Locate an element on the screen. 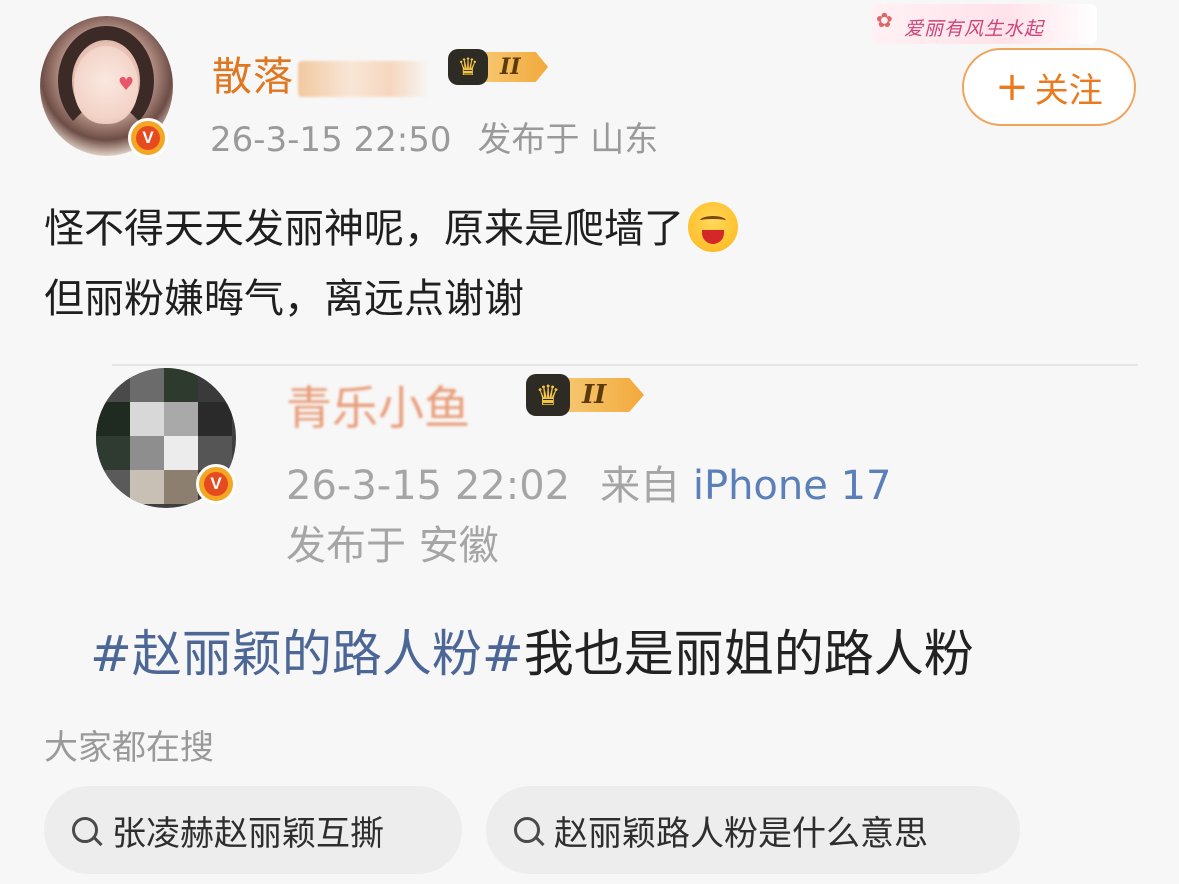 The width and height of the screenshot is (1179, 884). post-time: 26-3-15 22:50 is located at coordinates (331, 140).